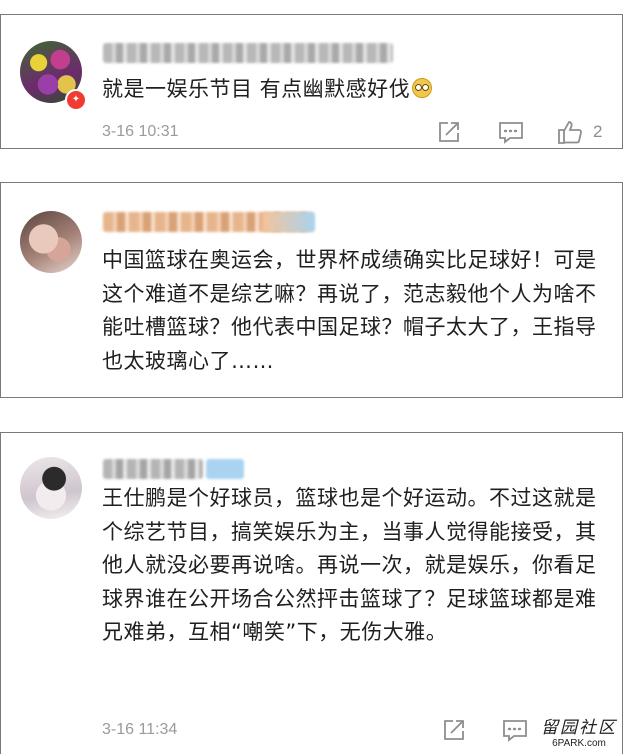 The image size is (625, 754). I want to click on watermark-title: 留园社区, so click(579, 728).